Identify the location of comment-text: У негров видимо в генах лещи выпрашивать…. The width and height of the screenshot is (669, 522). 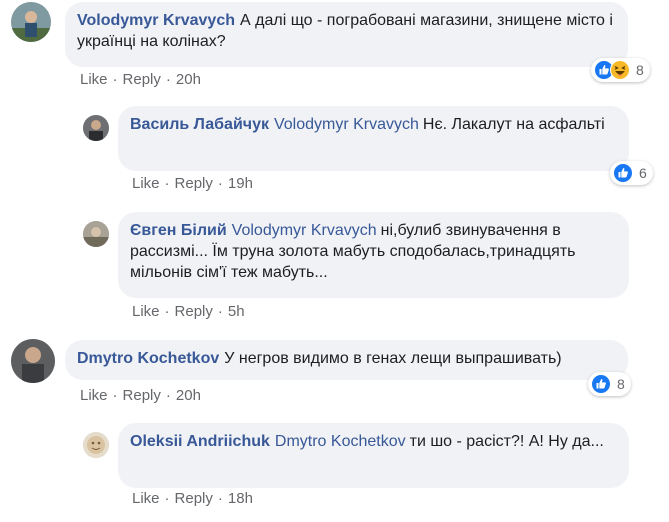
(393, 358).